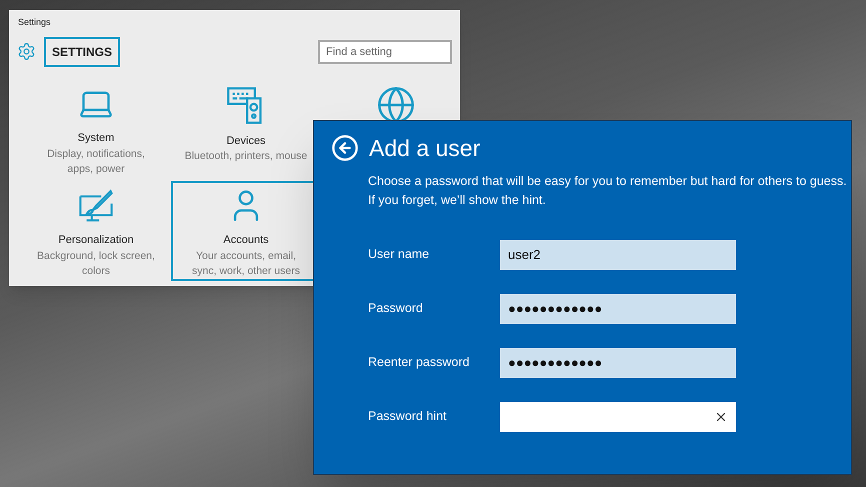 This screenshot has height=487, width=866. I want to click on dialog-title: Add a user, so click(424, 148).